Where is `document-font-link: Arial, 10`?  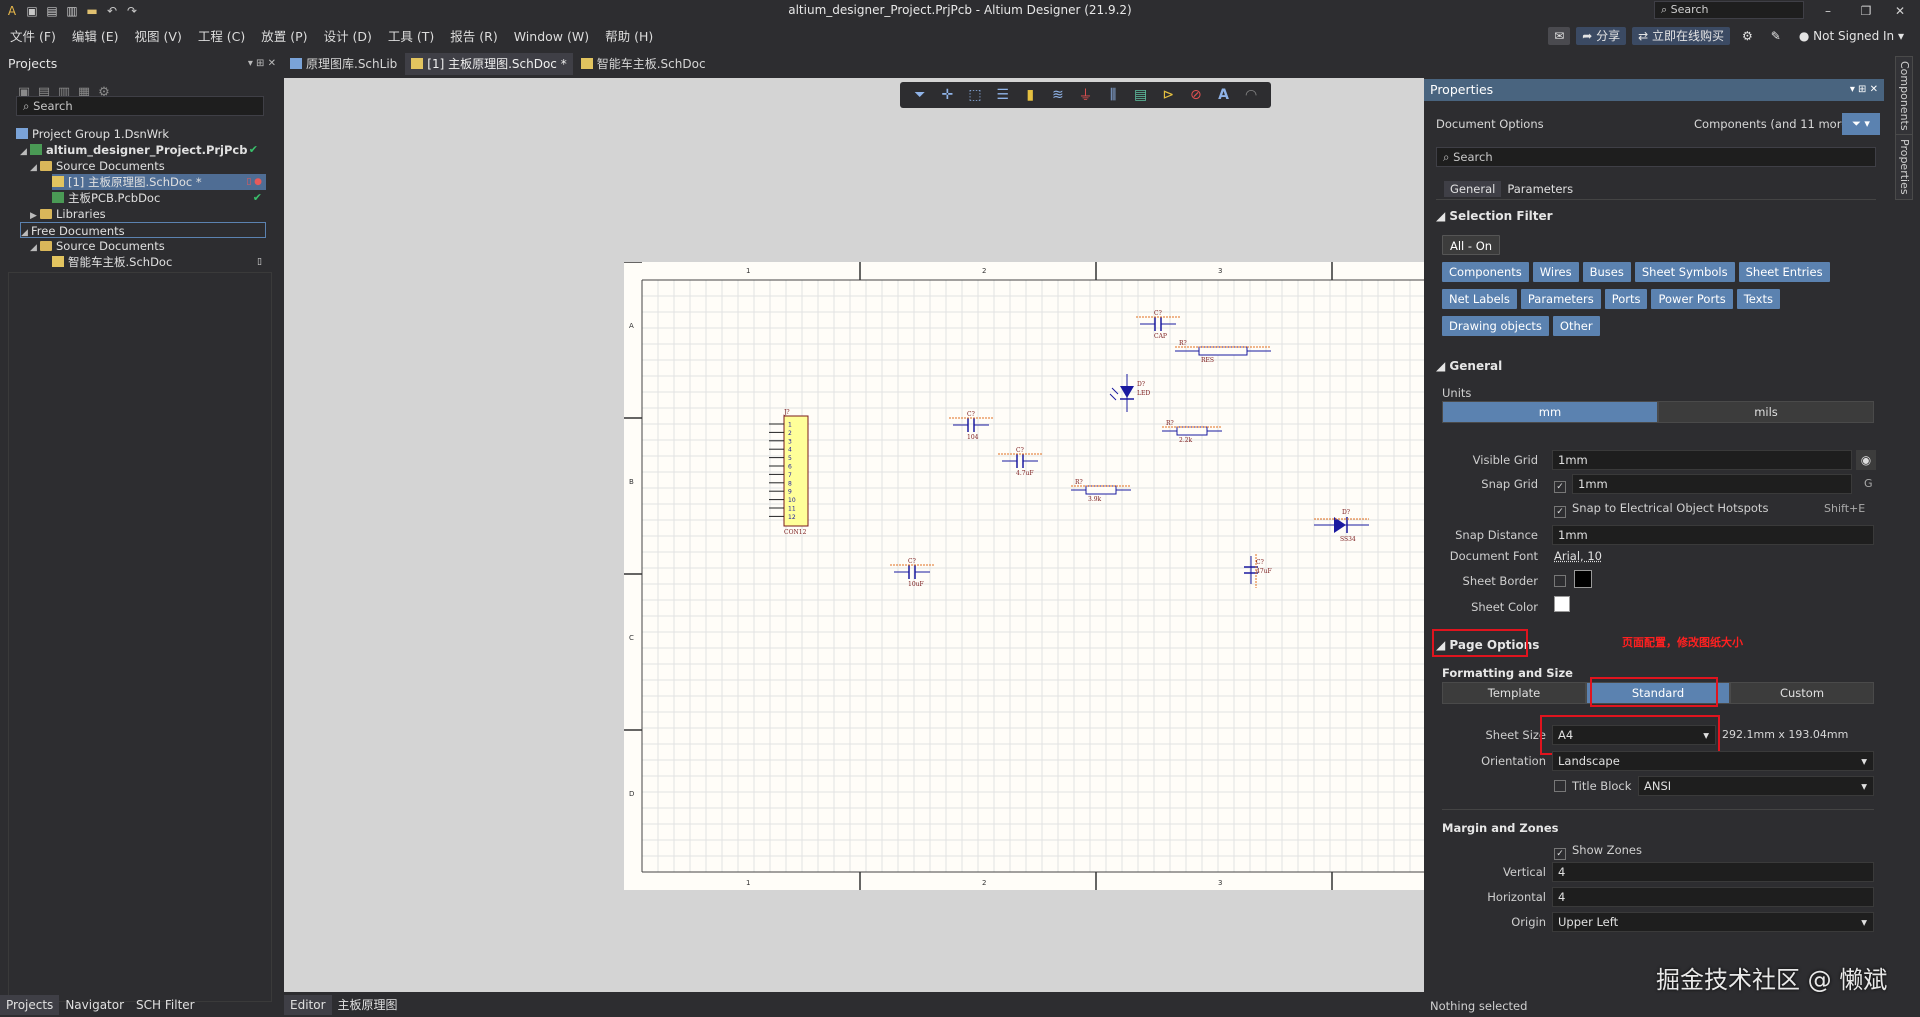
document-font-link: Arial, 10 is located at coordinates (1578, 556).